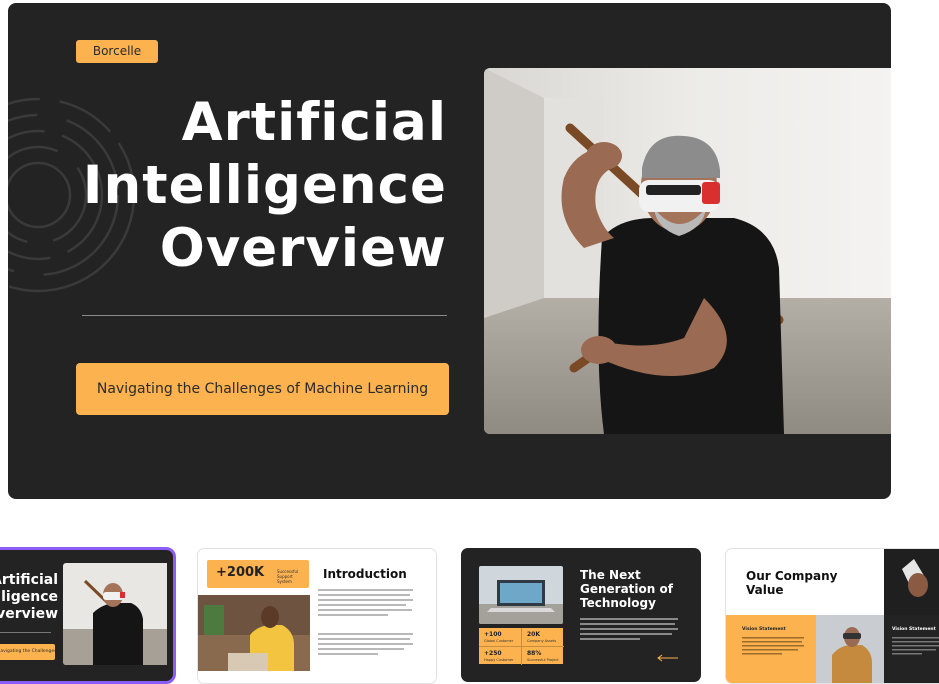  What do you see at coordinates (499, 637) in the screenshot?
I see `thumb-3-stat-1: +100 Global Customer` at bounding box center [499, 637].